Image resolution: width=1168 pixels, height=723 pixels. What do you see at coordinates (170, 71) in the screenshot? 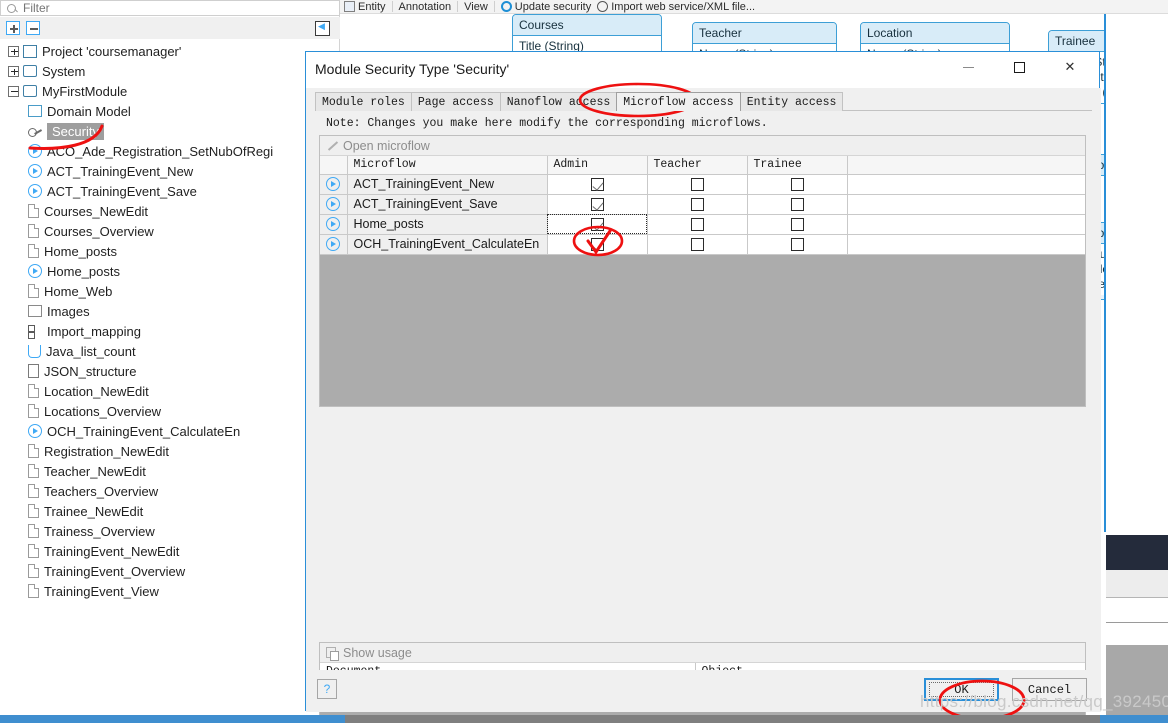
I see `tree-item-system: System` at bounding box center [170, 71].